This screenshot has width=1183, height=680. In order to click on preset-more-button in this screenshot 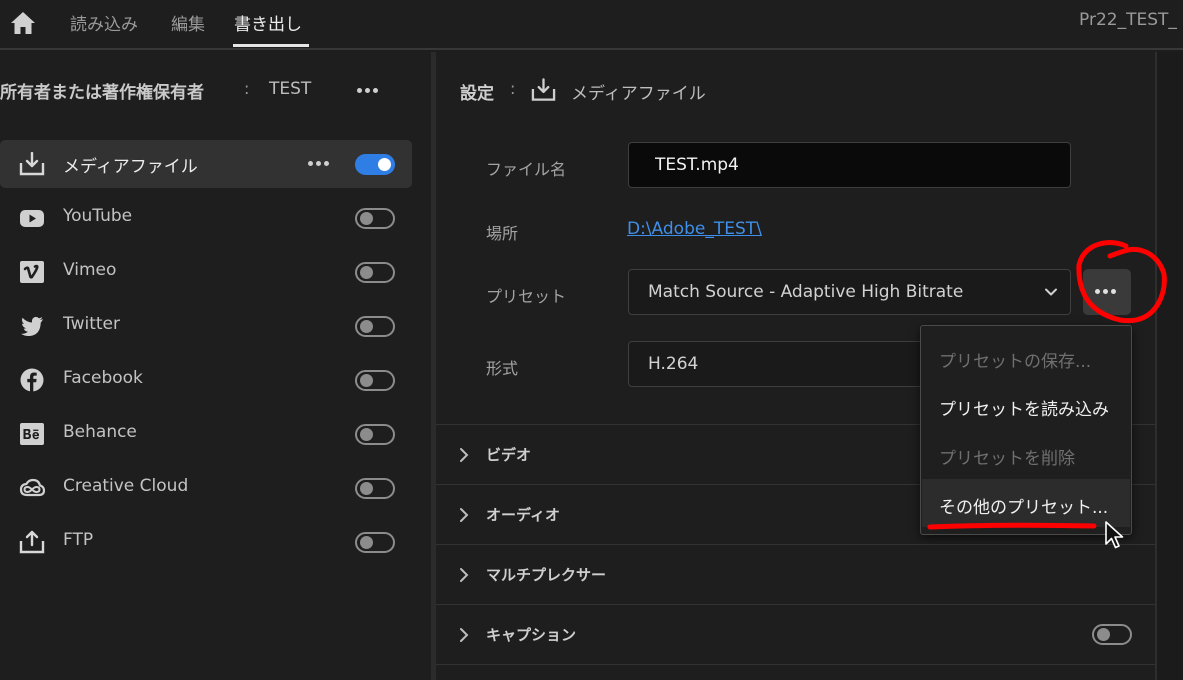, I will do `click(1107, 292)`.